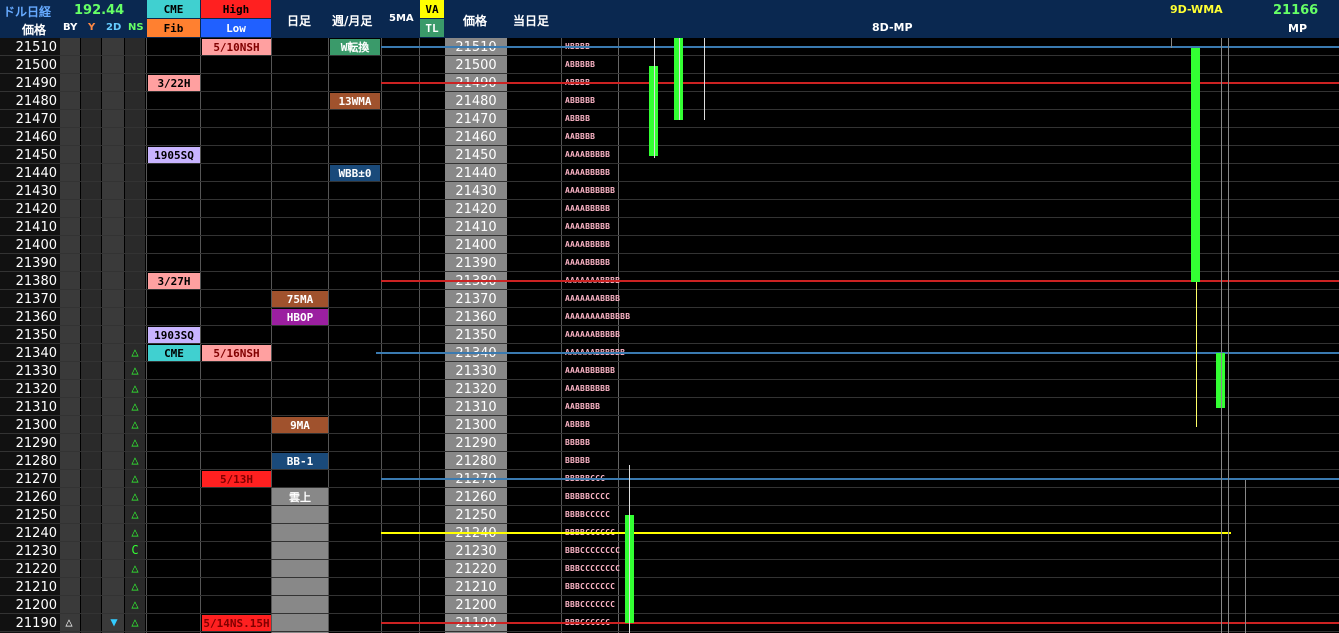 The image size is (1339, 633). Describe the element at coordinates (70, 27) in the screenshot. I see `by-header: BY` at that location.